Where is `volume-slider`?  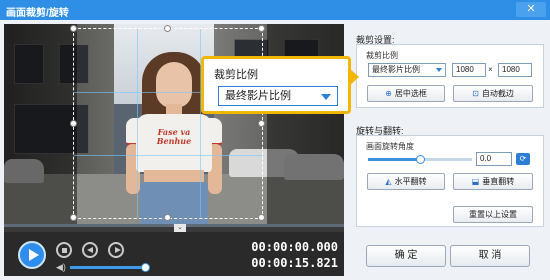 volume-slider is located at coordinates (110, 267).